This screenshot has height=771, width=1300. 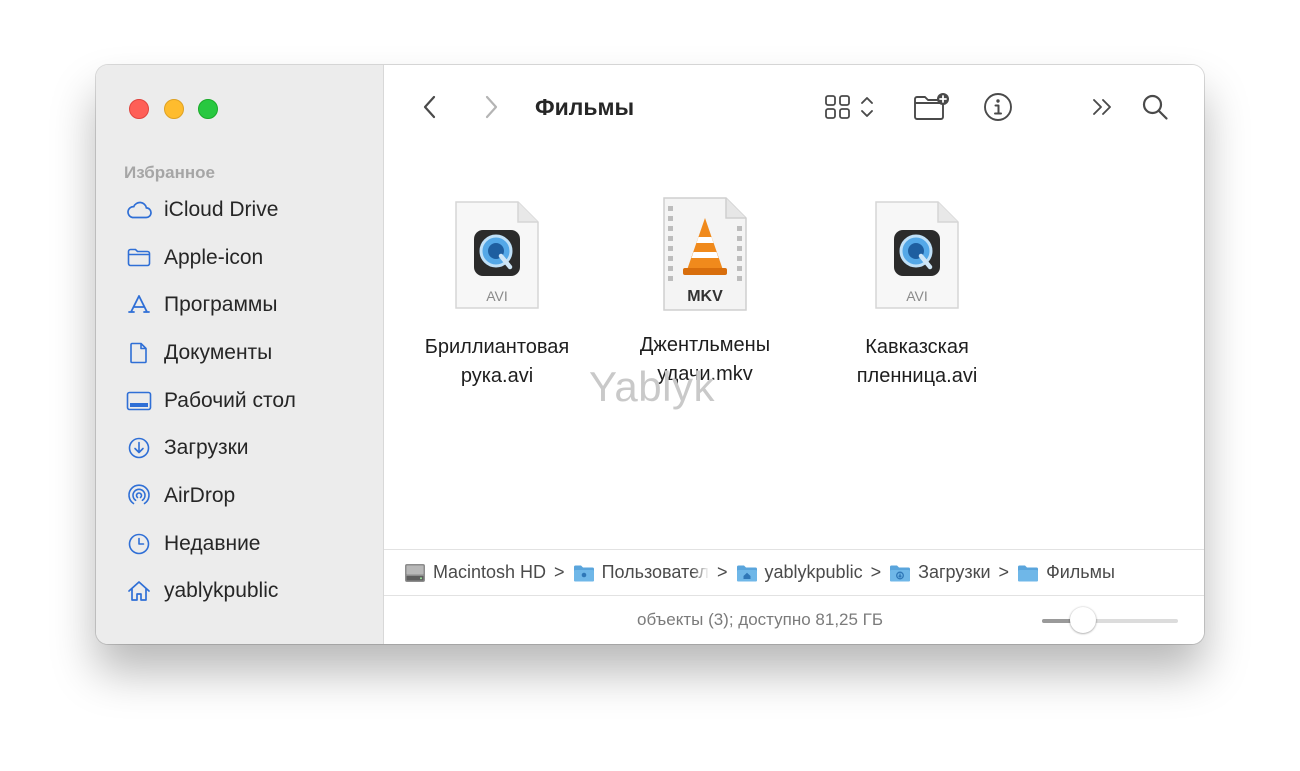 I want to click on path-crumb-label: yablykpublic, so click(x=813, y=572).